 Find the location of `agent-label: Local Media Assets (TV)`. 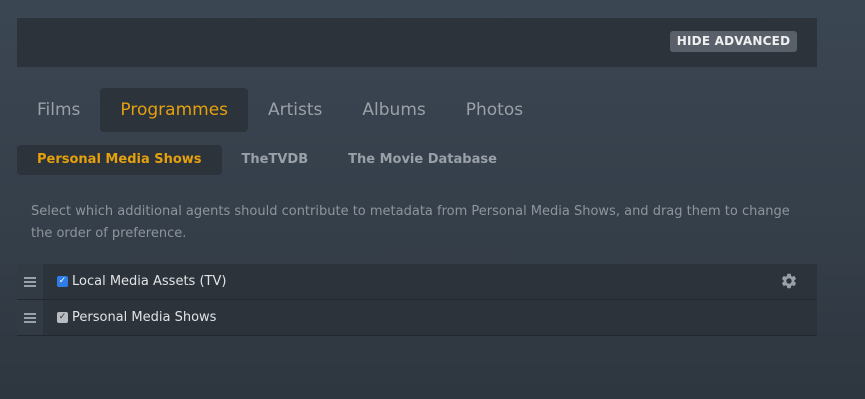

agent-label: Local Media Assets (TV) is located at coordinates (149, 281).